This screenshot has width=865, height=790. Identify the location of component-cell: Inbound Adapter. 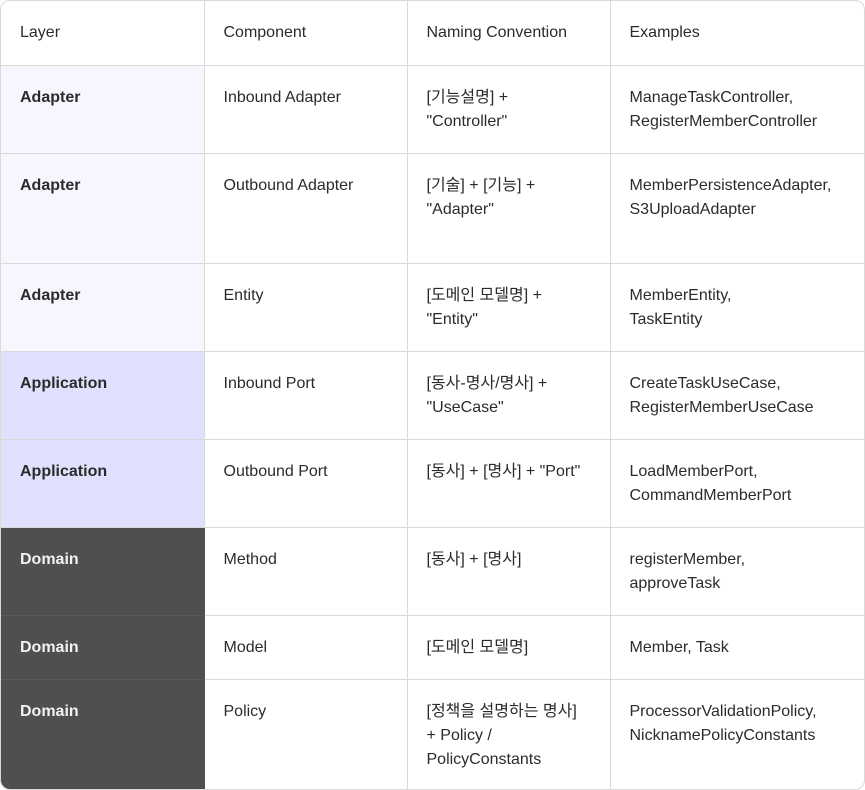
(306, 109).